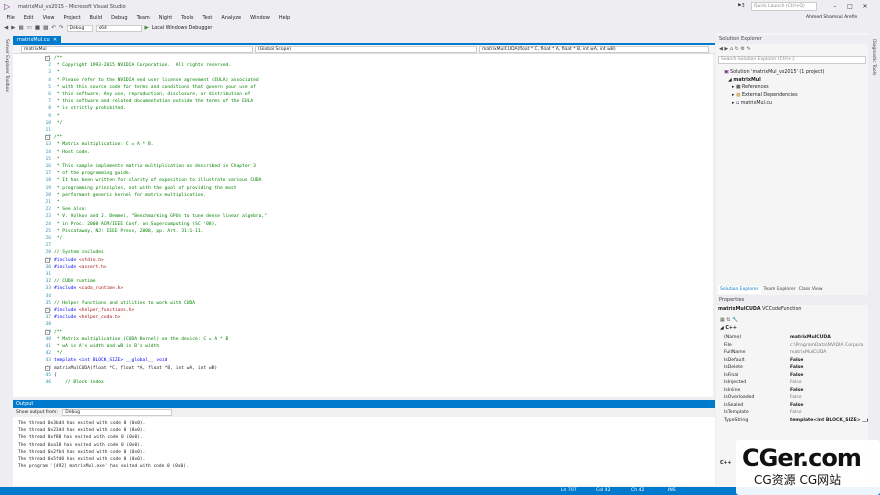 The width and height of the screenshot is (880, 495). I want to click on properties-category: ◢ C++, so click(728, 328).